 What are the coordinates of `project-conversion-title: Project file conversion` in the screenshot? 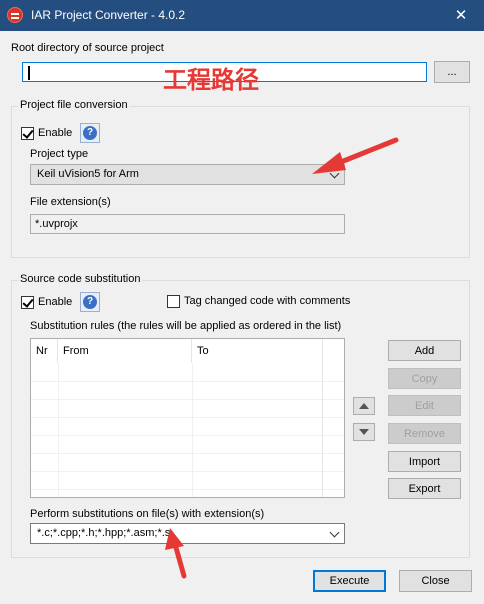 It's located at (74, 105).